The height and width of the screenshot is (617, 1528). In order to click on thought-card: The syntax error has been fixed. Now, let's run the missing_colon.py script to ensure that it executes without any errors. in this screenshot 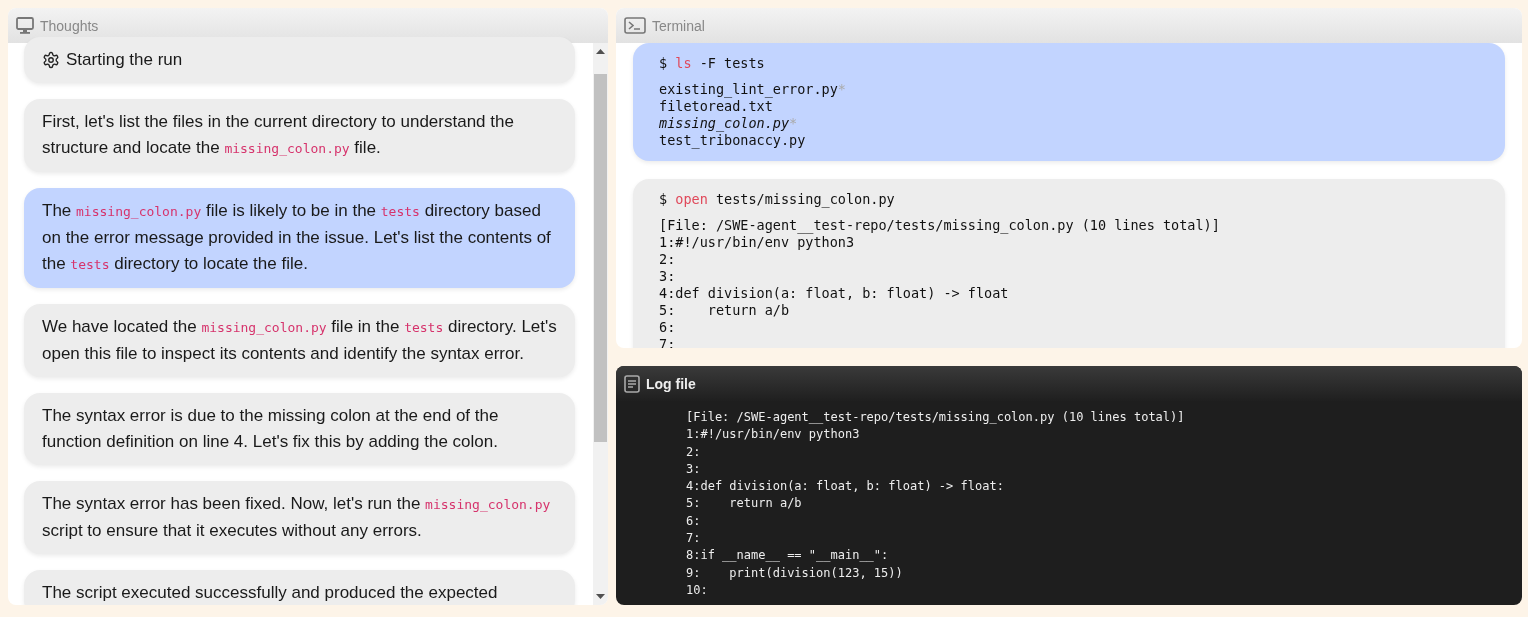, I will do `click(299, 517)`.